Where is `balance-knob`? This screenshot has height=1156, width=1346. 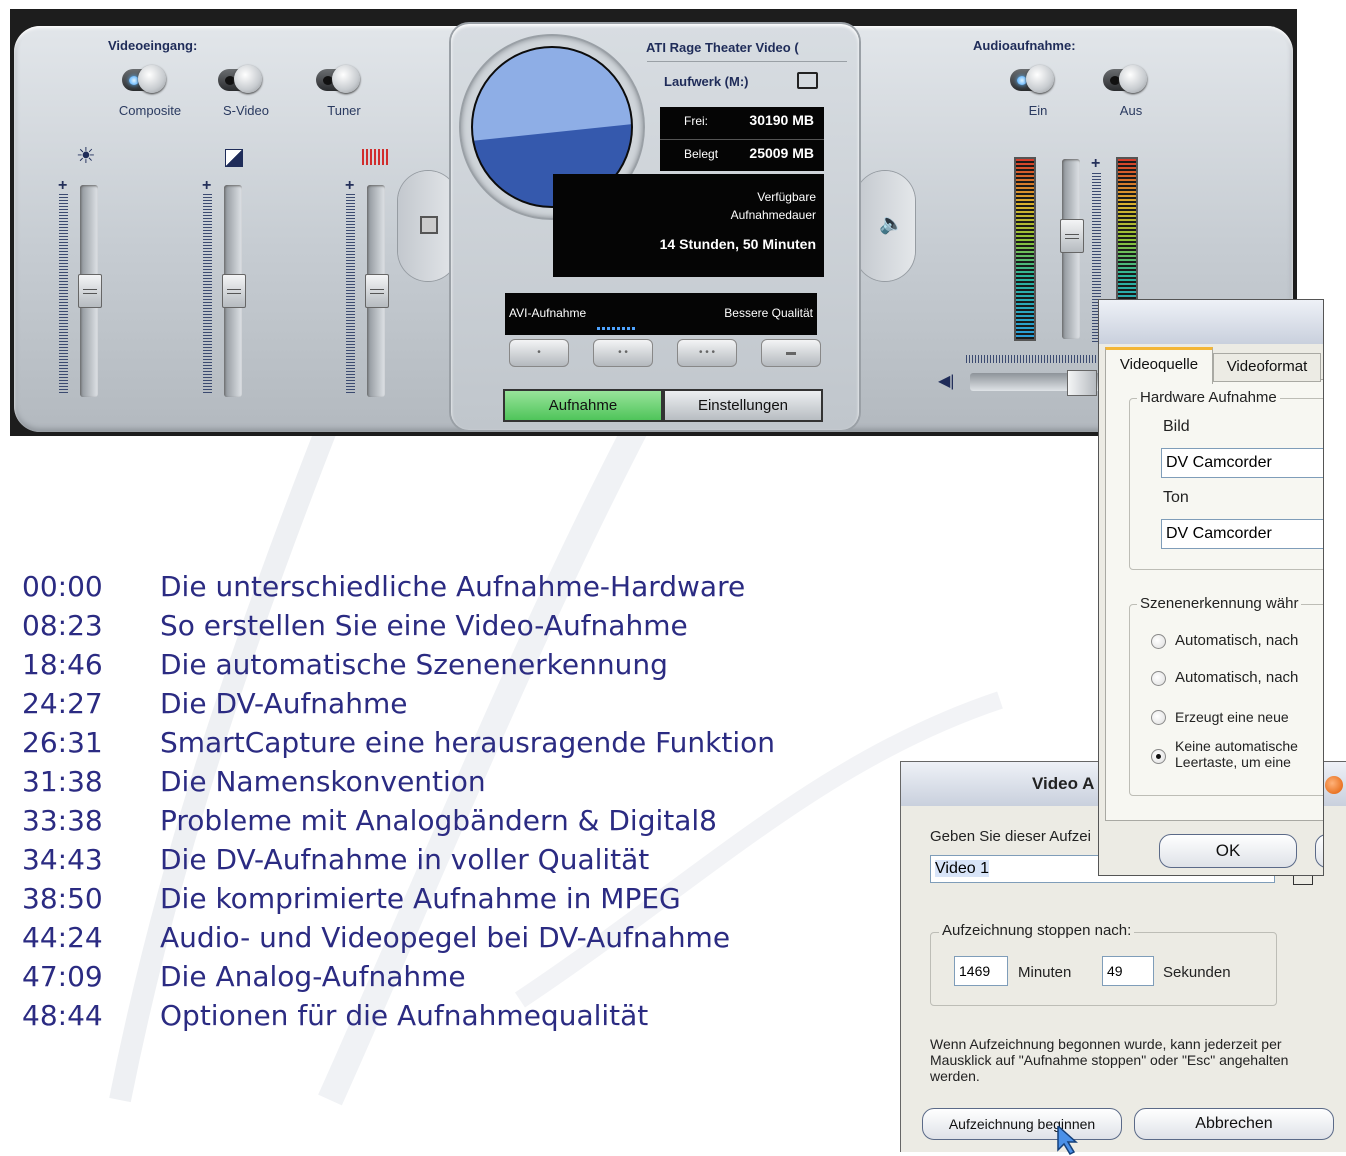
balance-knob is located at coordinates (1082, 383).